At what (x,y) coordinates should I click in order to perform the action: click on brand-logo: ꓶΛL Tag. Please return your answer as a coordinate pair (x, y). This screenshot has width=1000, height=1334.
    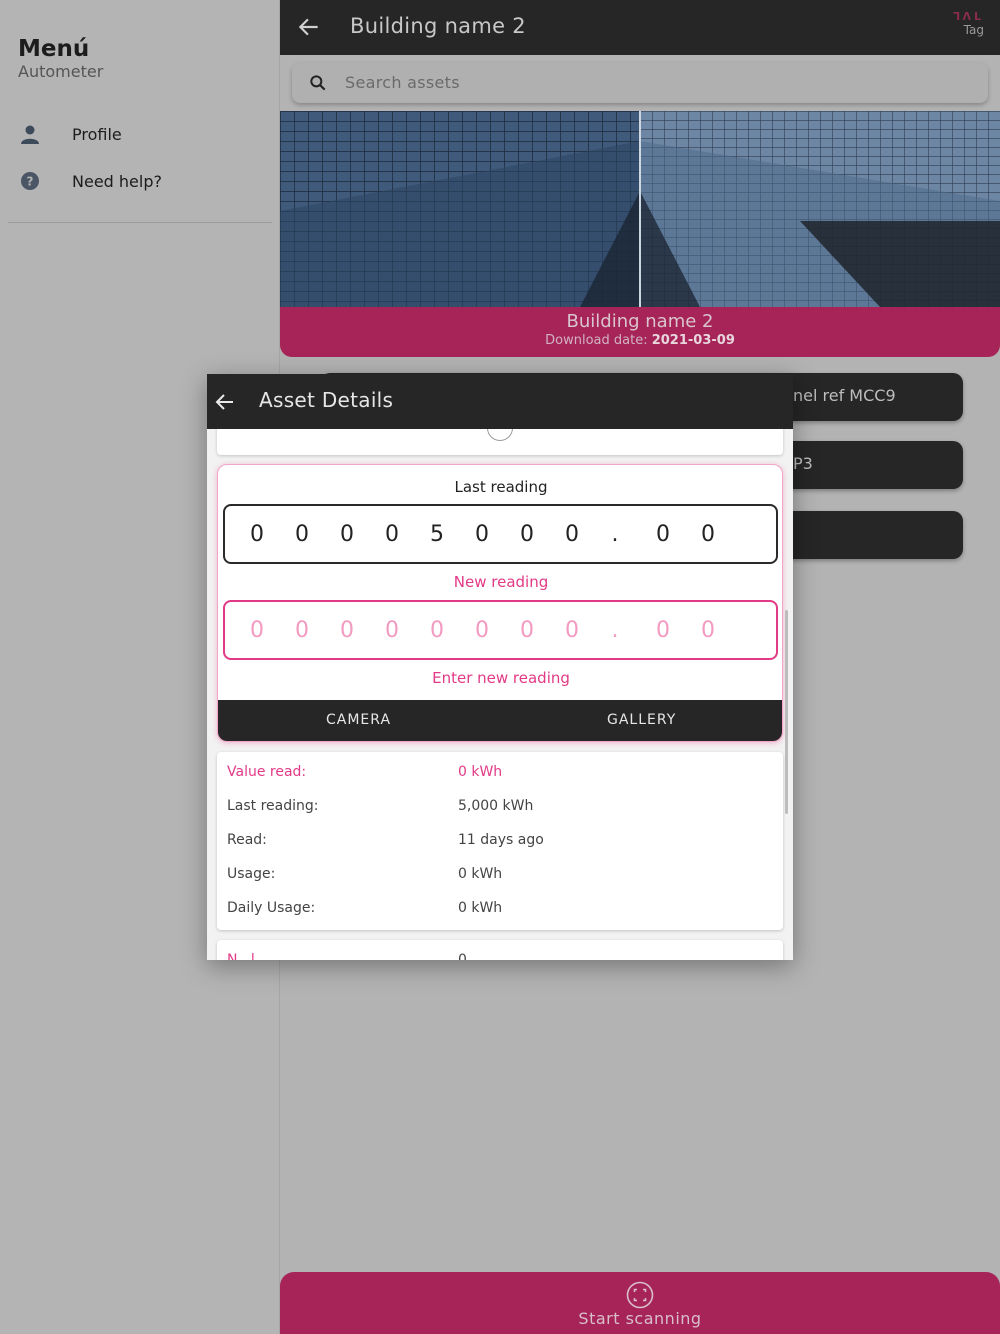
    Looking at the image, I should click on (968, 23).